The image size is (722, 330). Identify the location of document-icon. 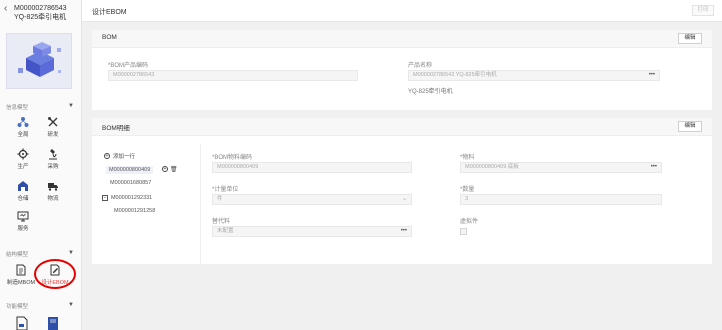
(21, 270).